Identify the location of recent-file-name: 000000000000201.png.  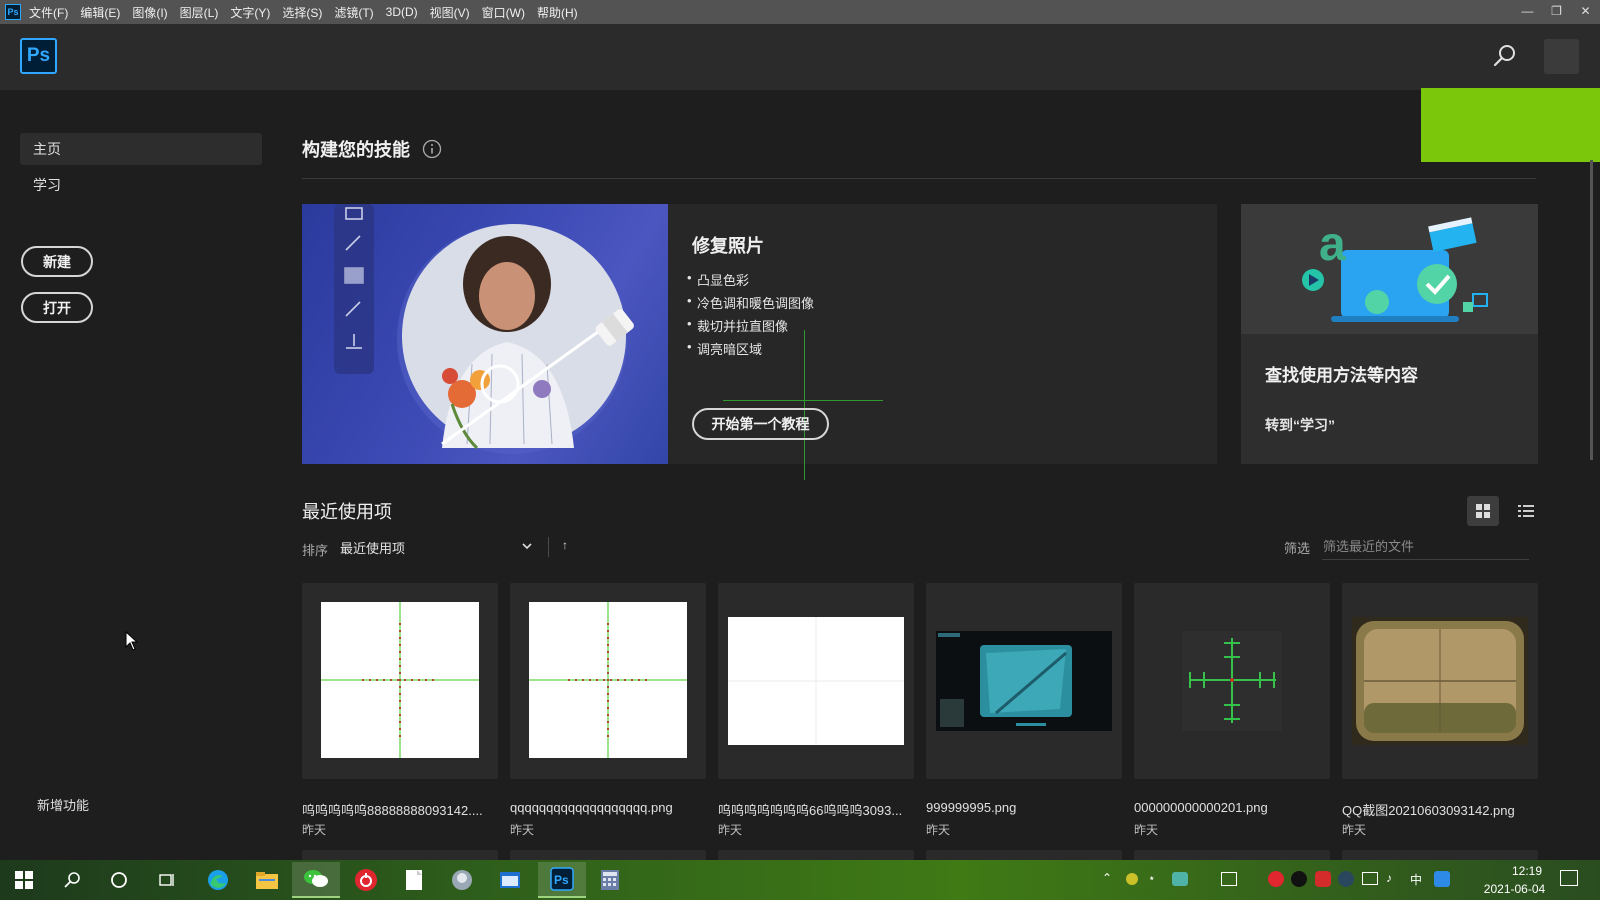
(1201, 807).